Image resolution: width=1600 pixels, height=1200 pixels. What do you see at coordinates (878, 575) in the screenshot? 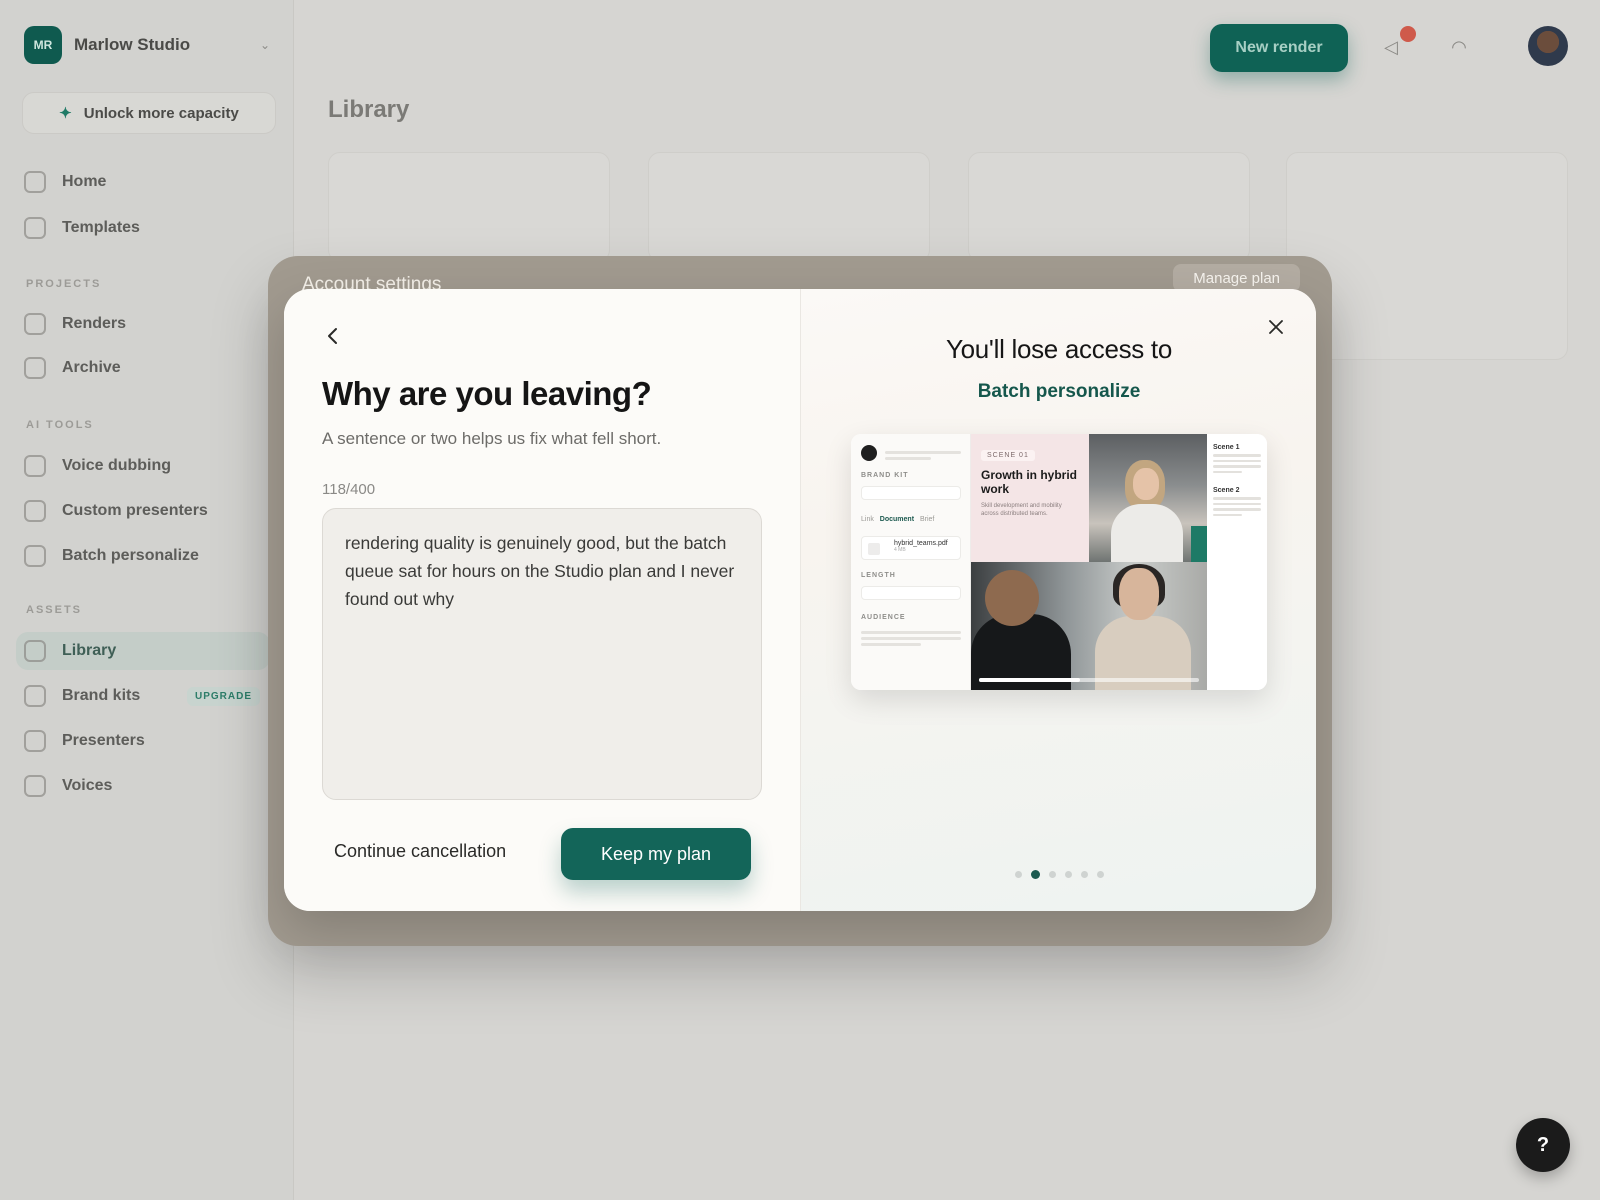
I see `preview-length-label: LENGTH` at bounding box center [878, 575].